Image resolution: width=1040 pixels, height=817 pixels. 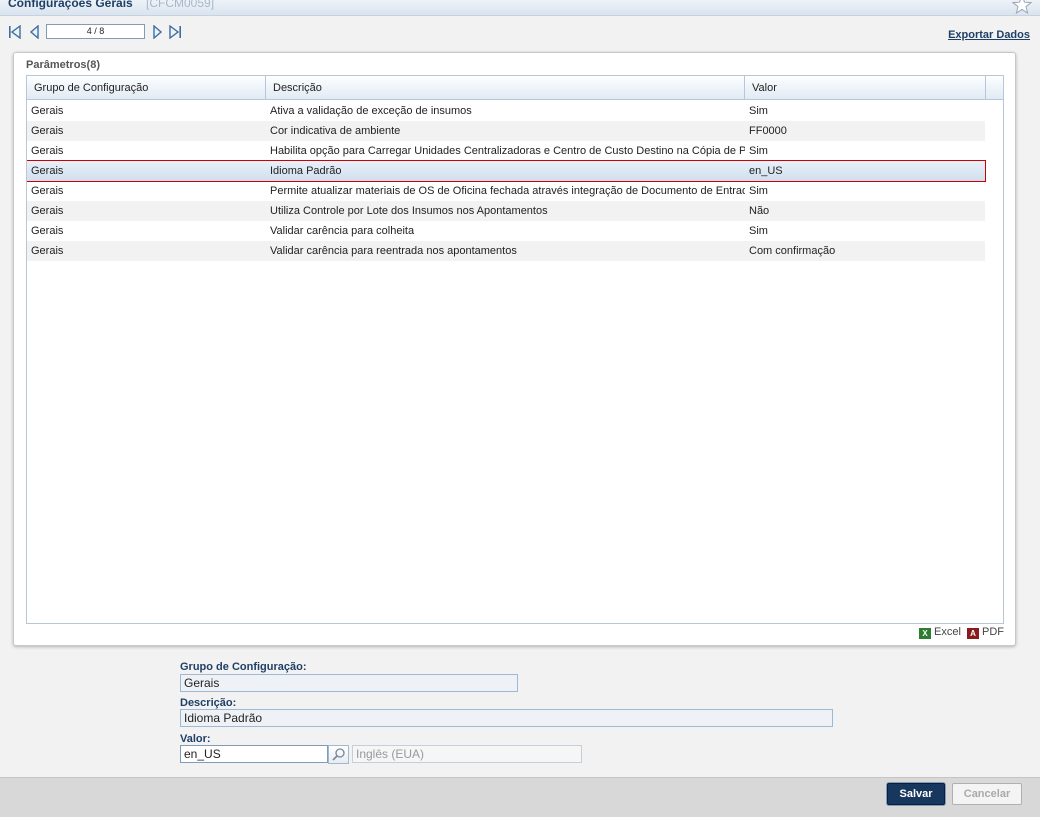 I want to click on excel-icon: X, so click(x=925, y=633).